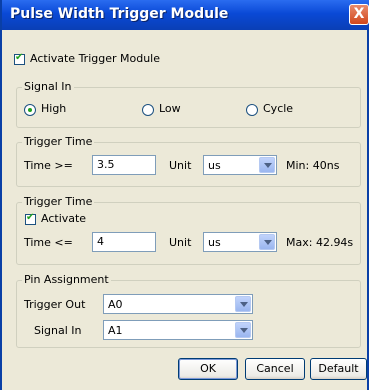 The image size is (369, 390). I want to click on signal-in-select: A1, so click(178, 330).